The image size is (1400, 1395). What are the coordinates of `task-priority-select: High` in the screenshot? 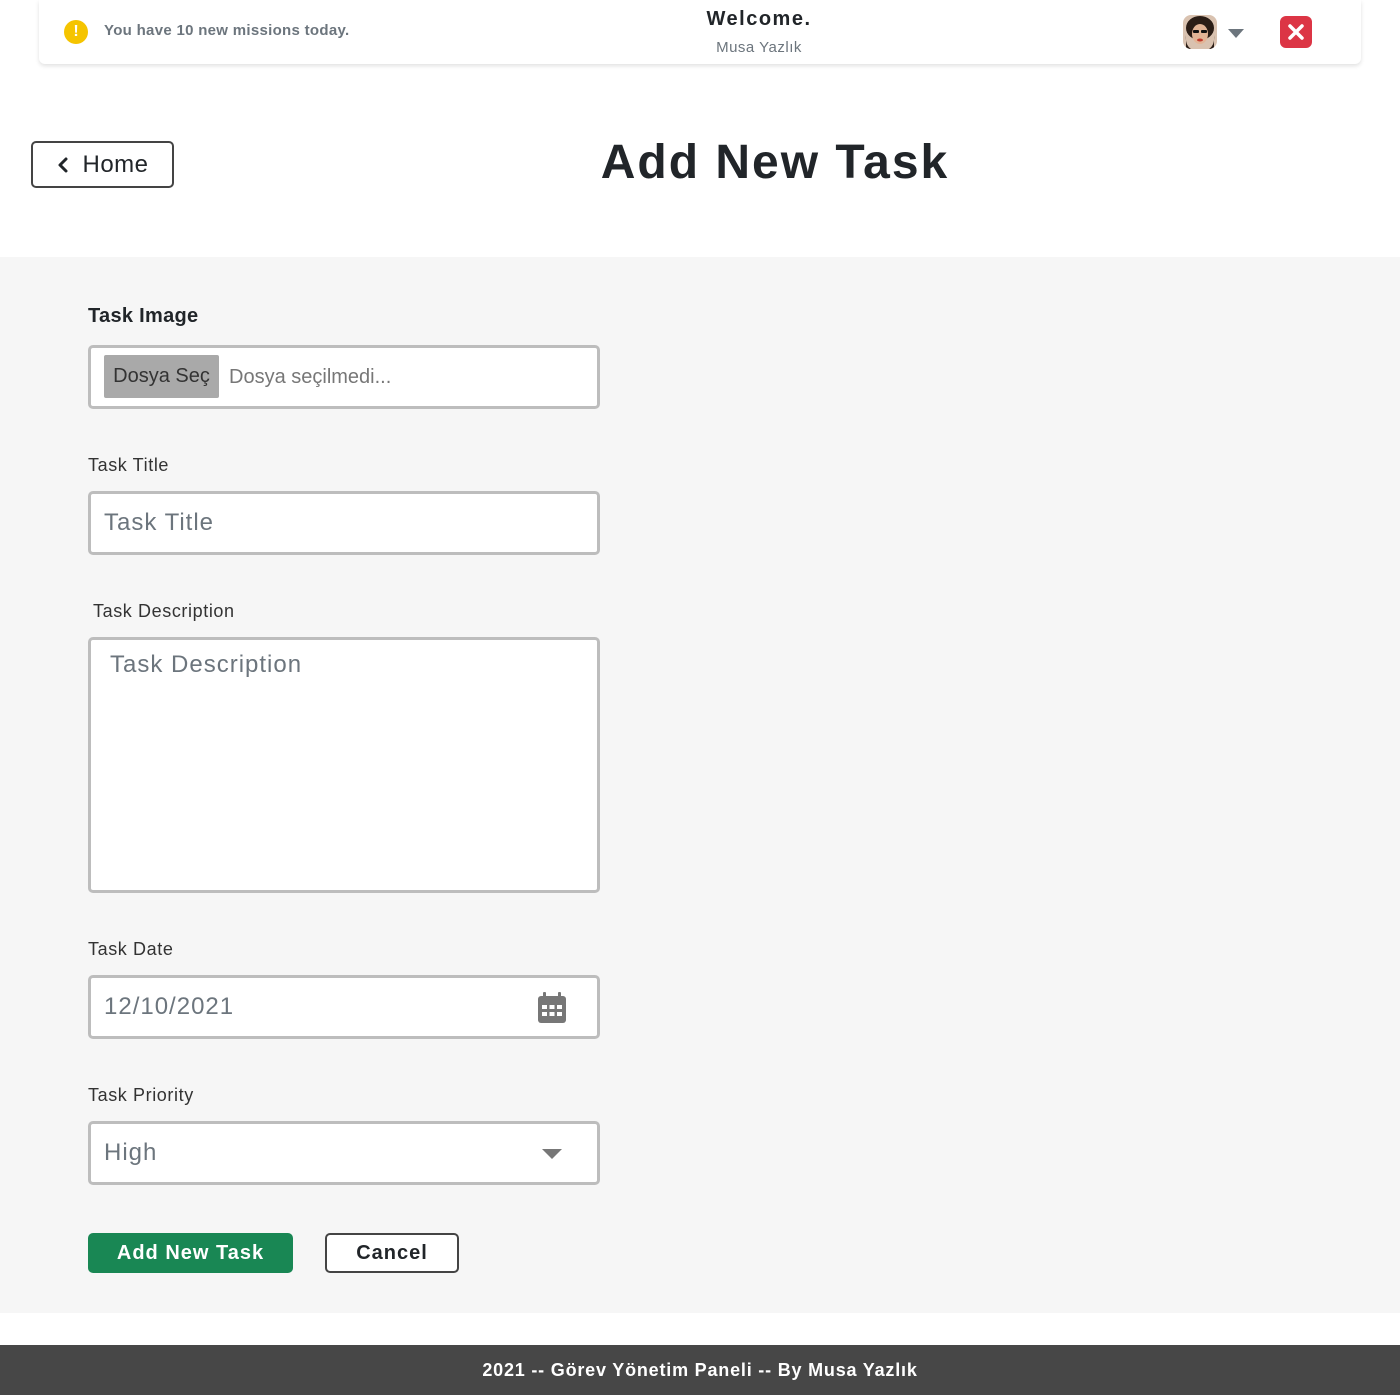 It's located at (344, 1153).